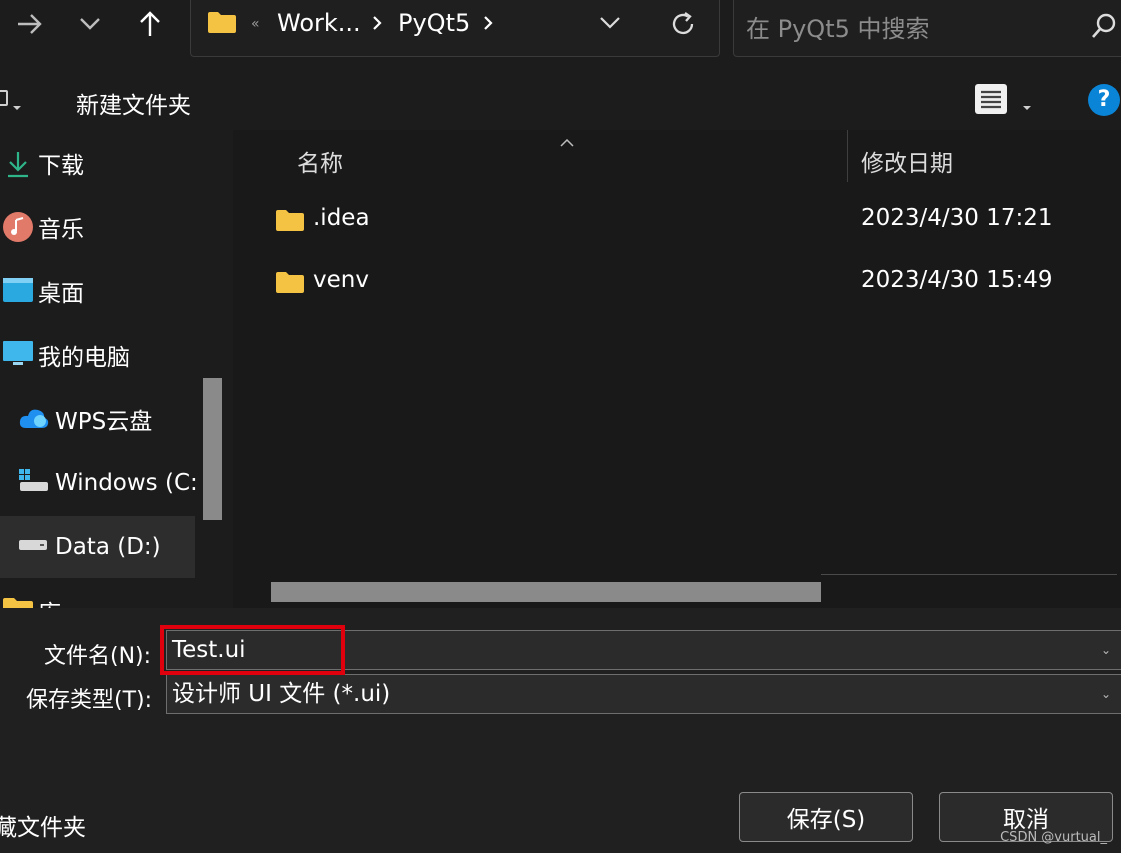  I want to click on divider, so click(969, 574).